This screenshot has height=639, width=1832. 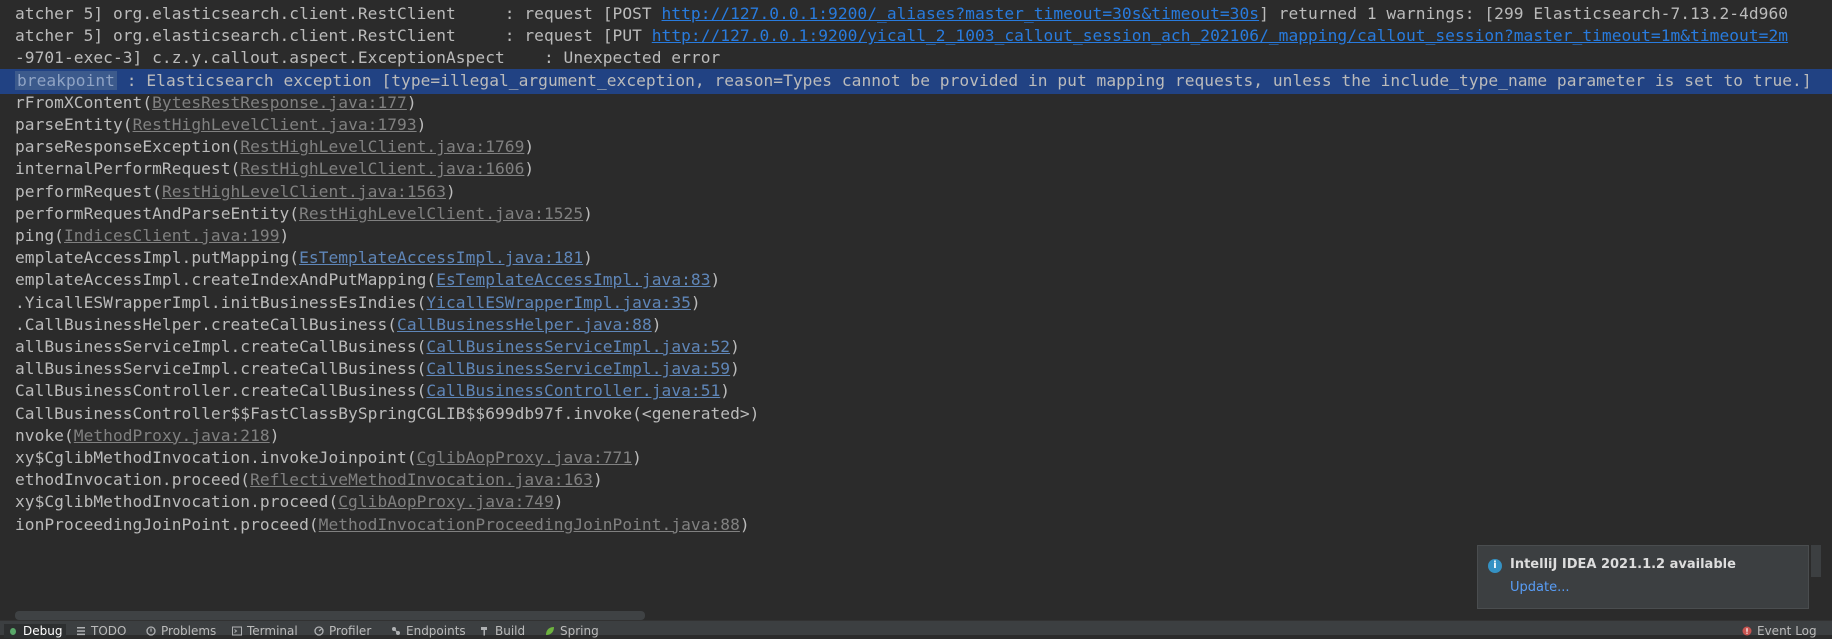 I want to click on tab-problems: Problems, so click(x=181, y=631).